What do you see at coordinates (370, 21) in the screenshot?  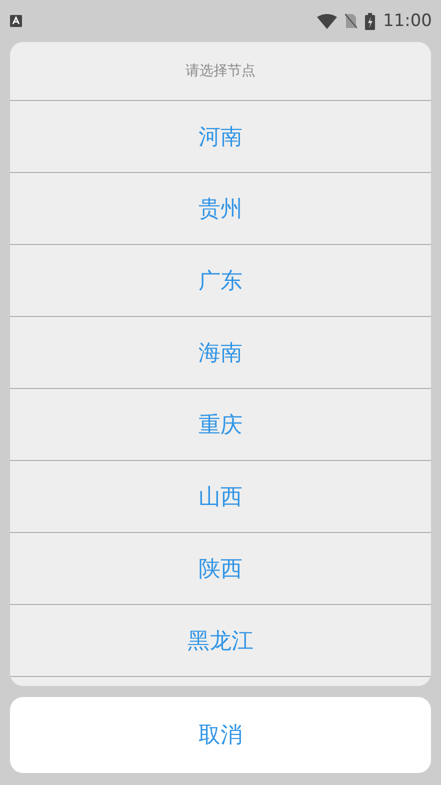 I see `battery-charging-icon` at bounding box center [370, 21].